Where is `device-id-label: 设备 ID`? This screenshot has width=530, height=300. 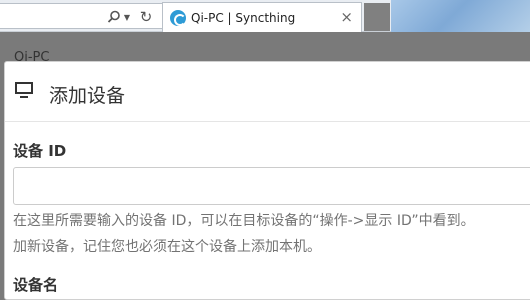 device-id-label: 设备 ID is located at coordinates (40, 151).